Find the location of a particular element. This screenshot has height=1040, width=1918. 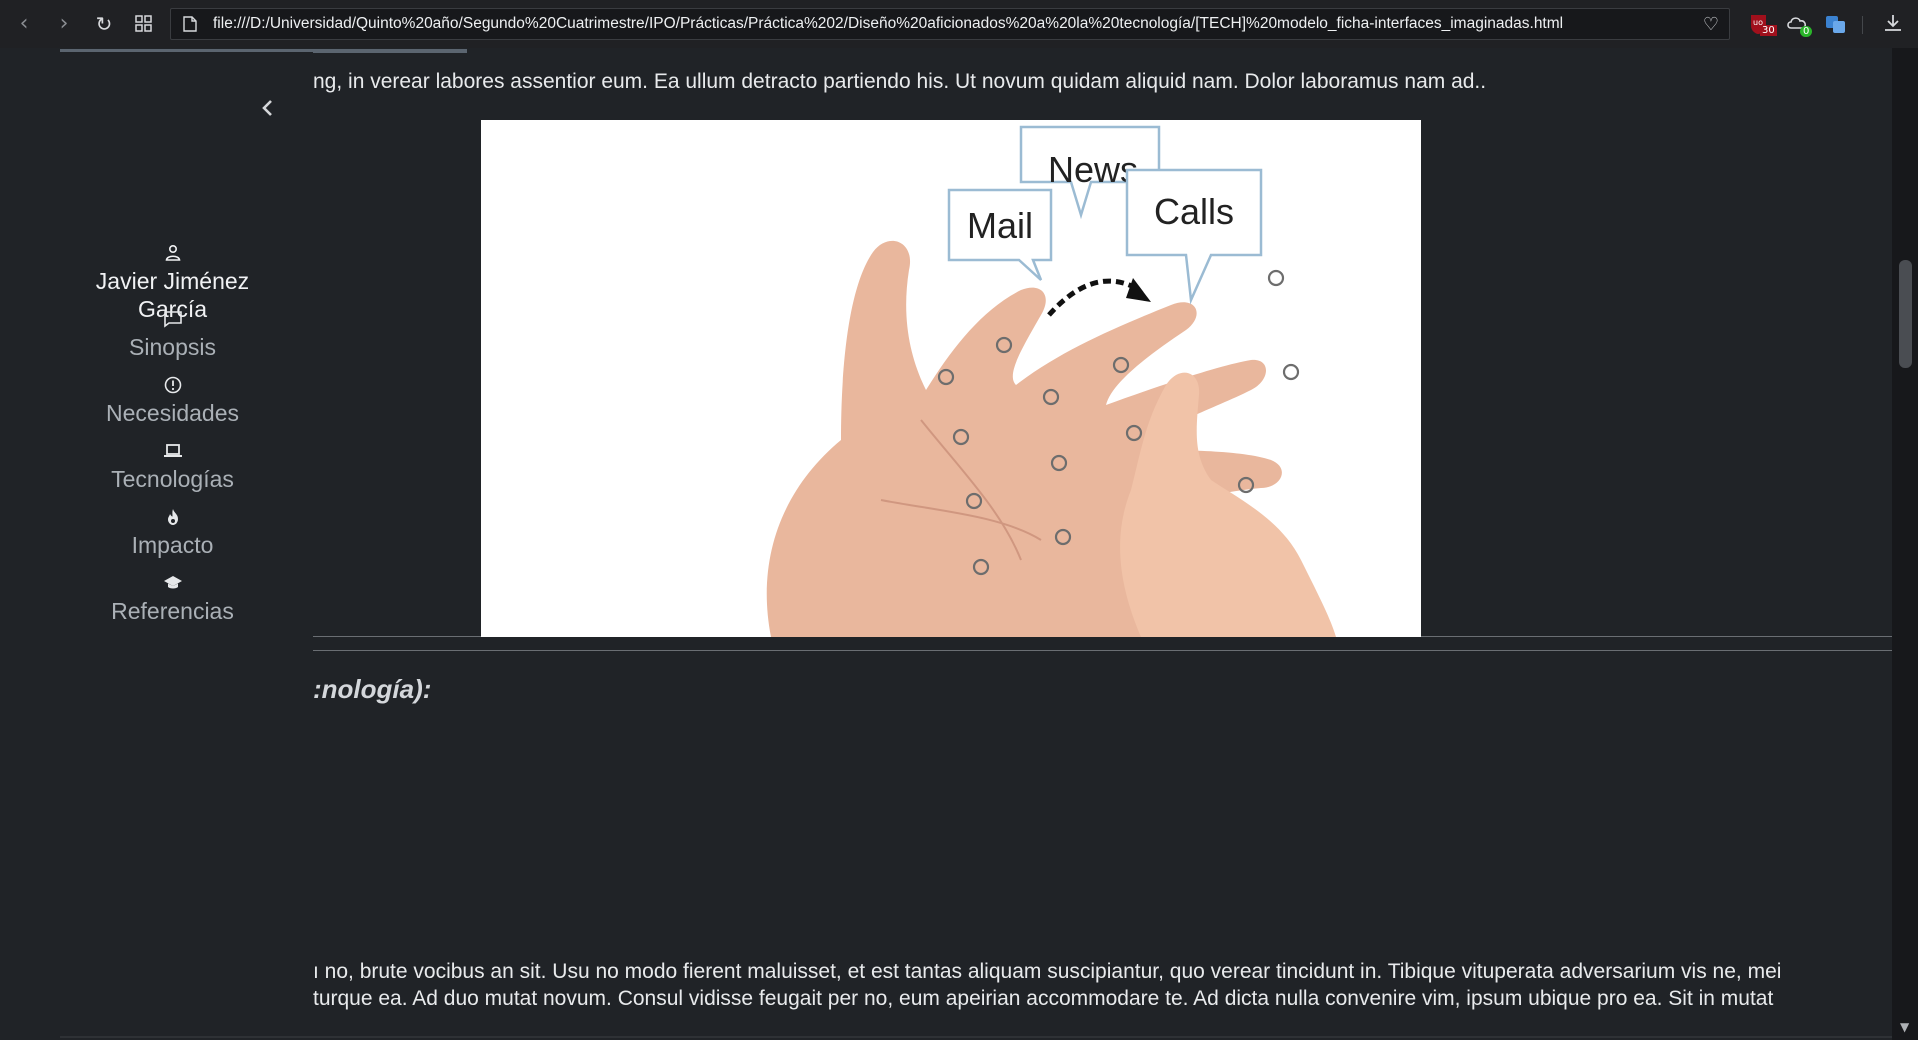

sidebar-item-label: Referencias is located at coordinates (172, 611).